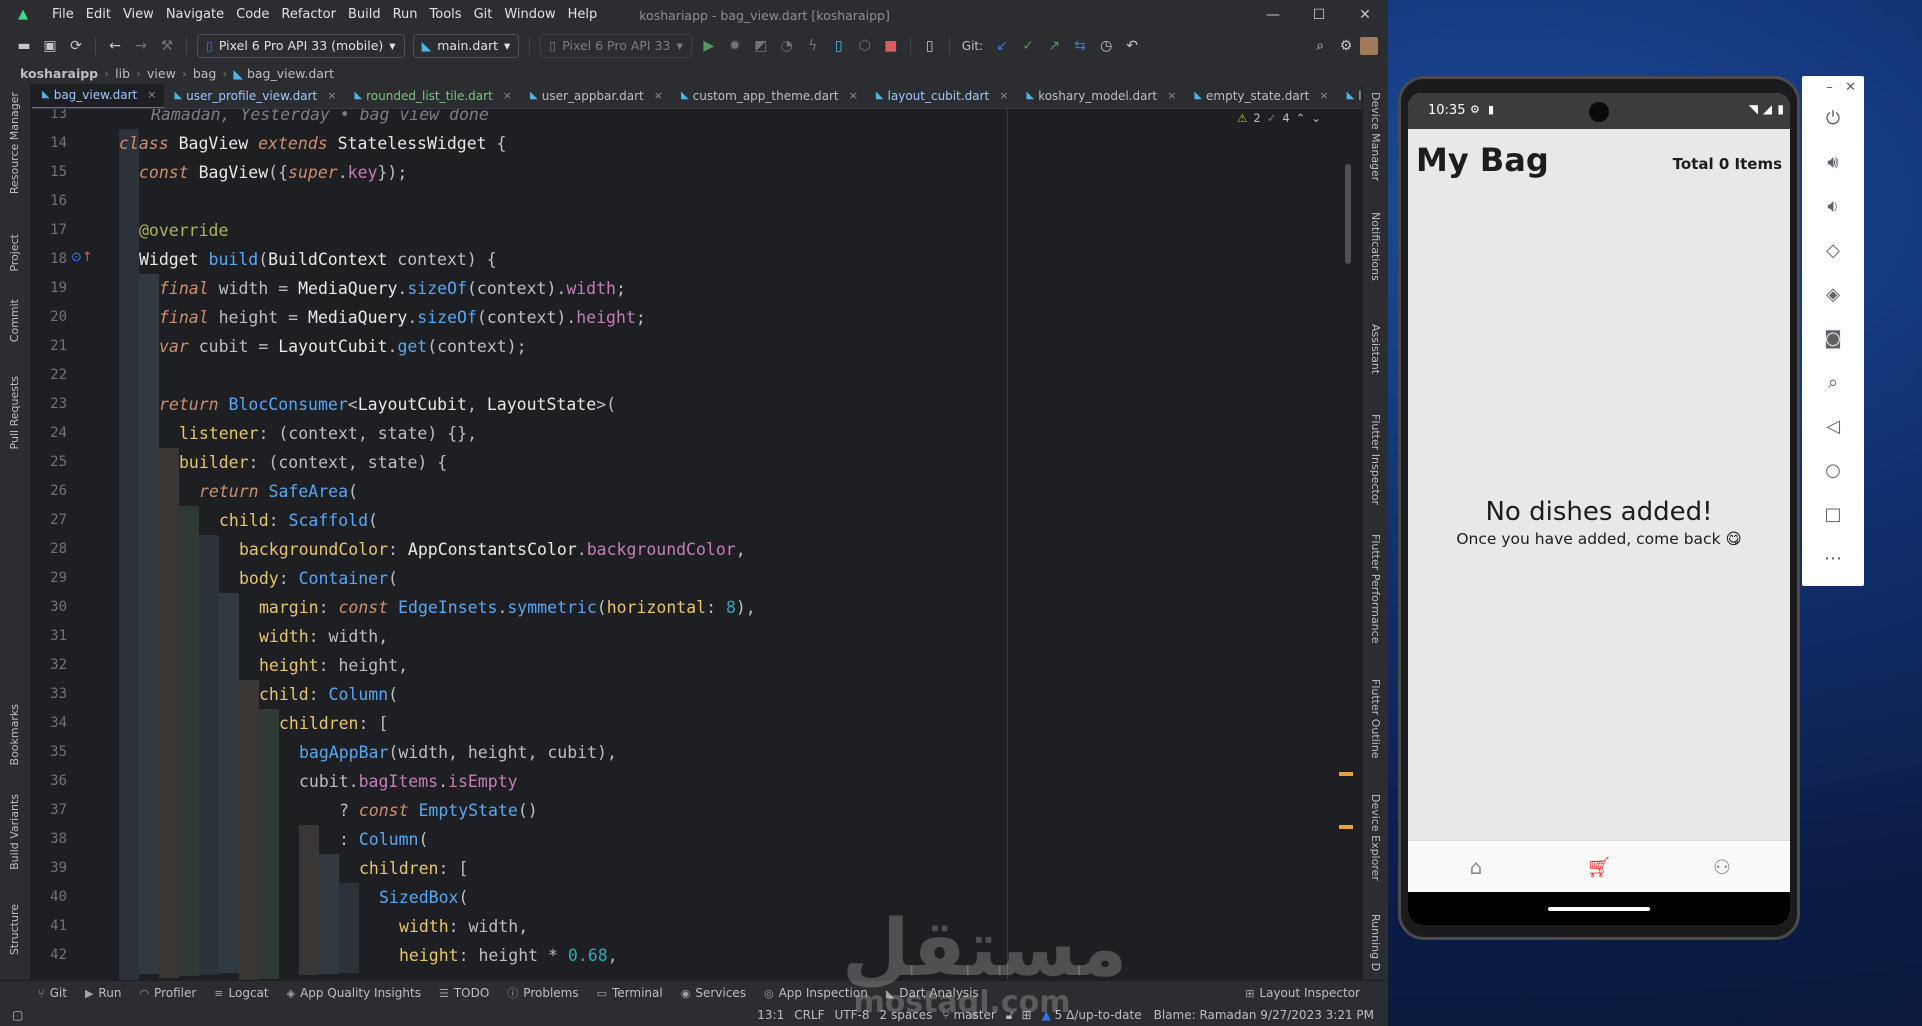 Image resolution: width=1922 pixels, height=1026 pixels. Describe the element at coordinates (761, 46) in the screenshot. I see `coverage-icon: ◩` at that location.